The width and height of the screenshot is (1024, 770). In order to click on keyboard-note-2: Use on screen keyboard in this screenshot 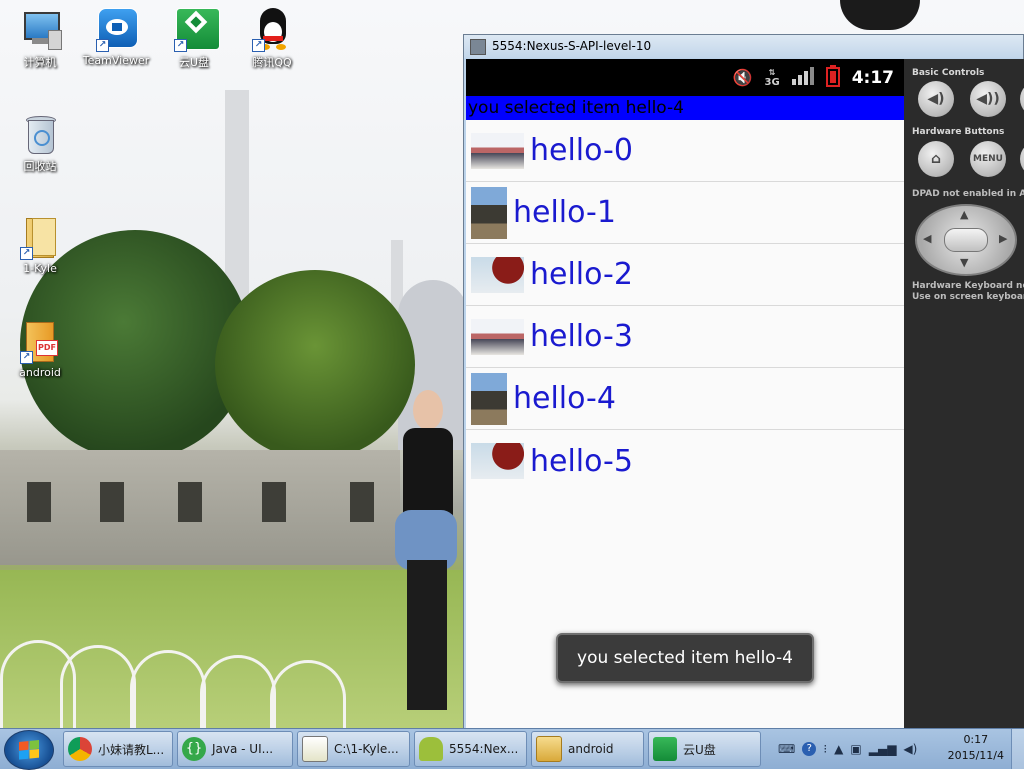, I will do `click(968, 297)`.